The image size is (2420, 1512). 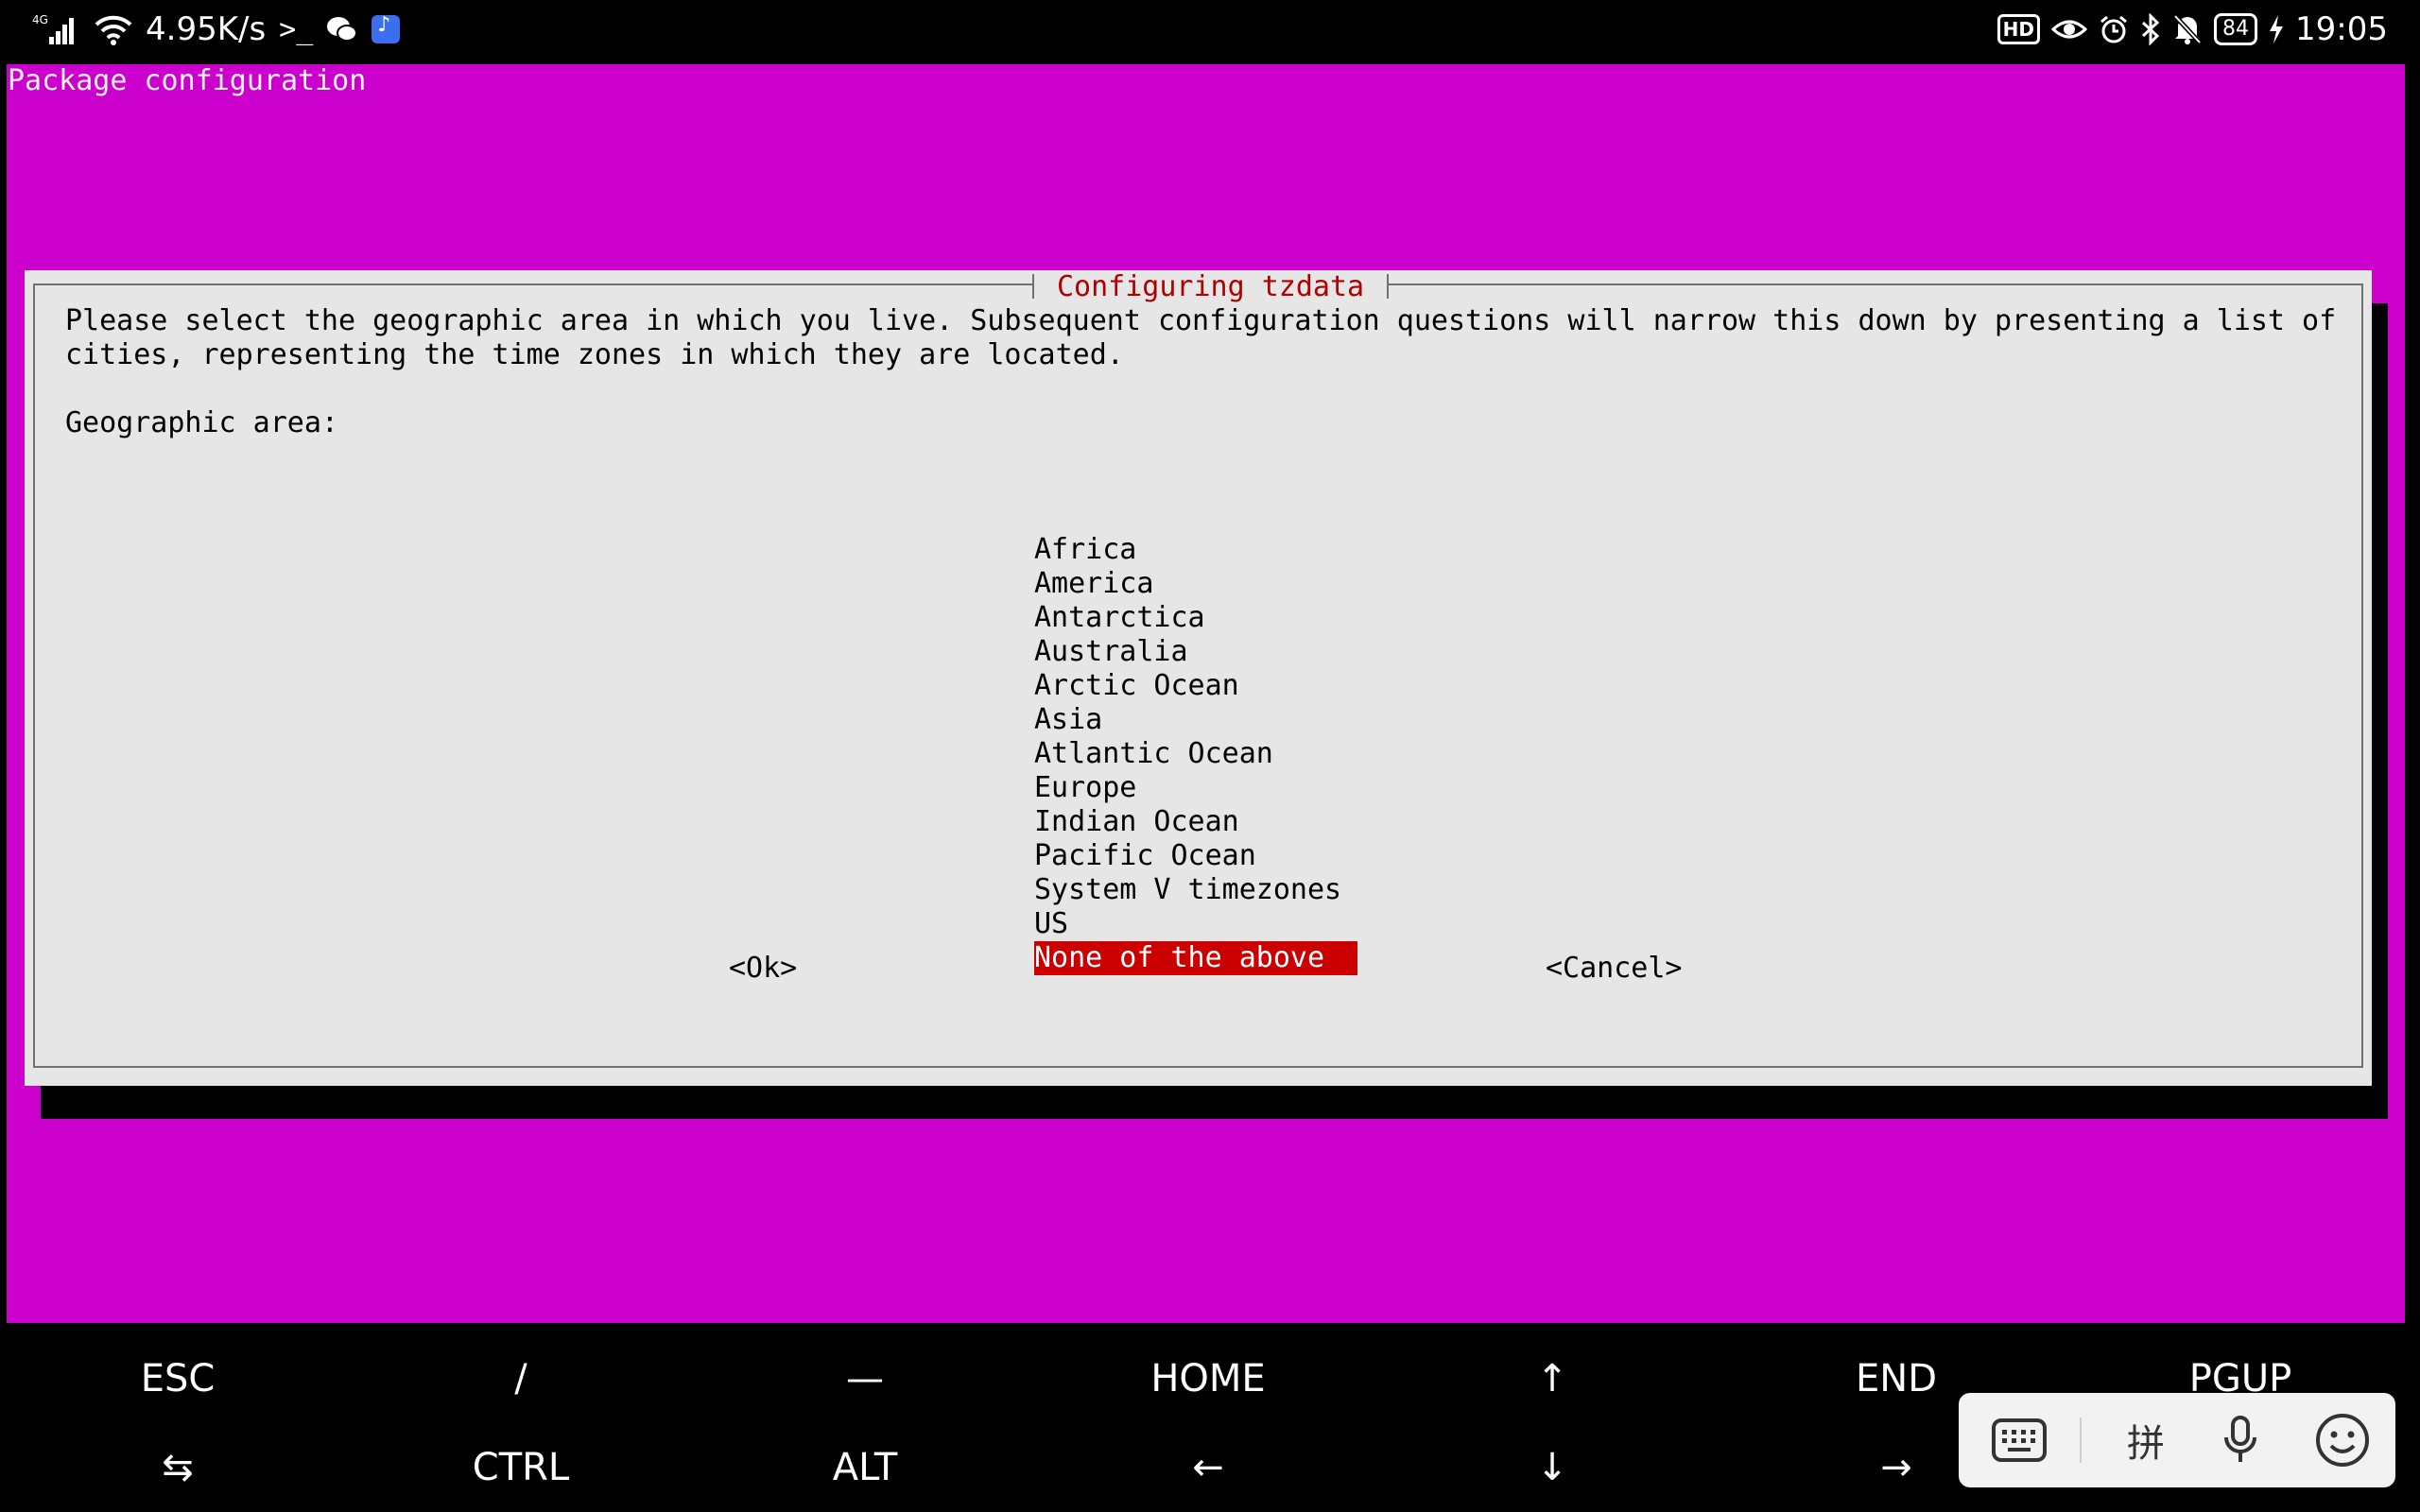 I want to click on emoji-icon, so click(x=2342, y=1440).